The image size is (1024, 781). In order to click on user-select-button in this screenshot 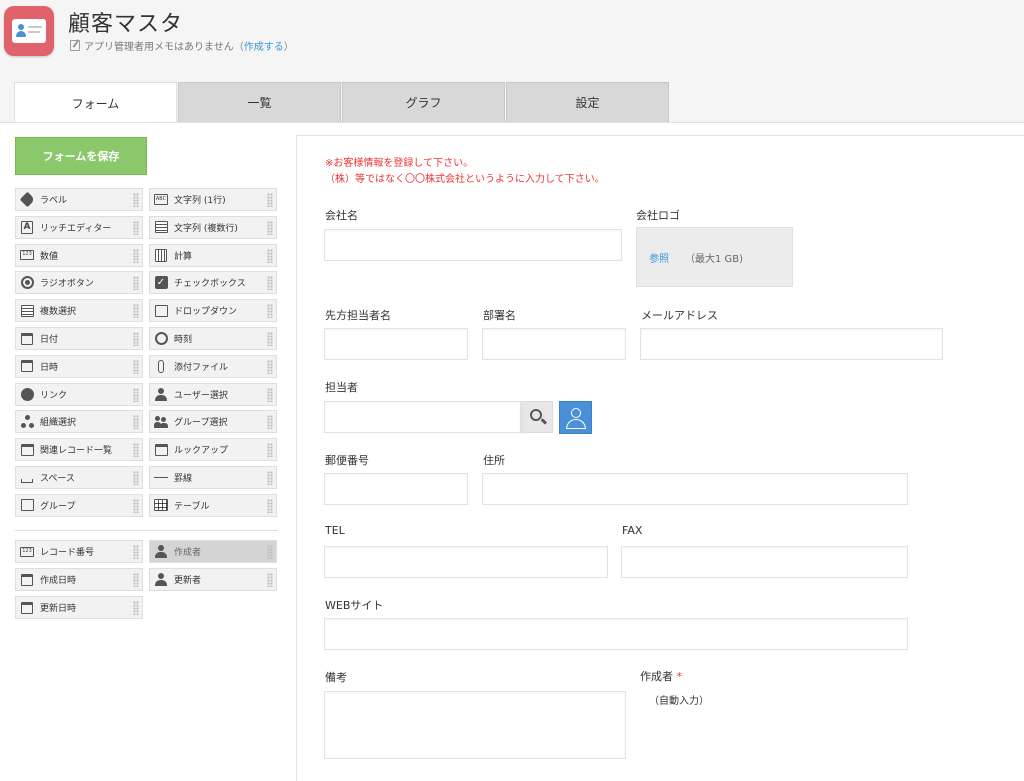, I will do `click(575, 417)`.